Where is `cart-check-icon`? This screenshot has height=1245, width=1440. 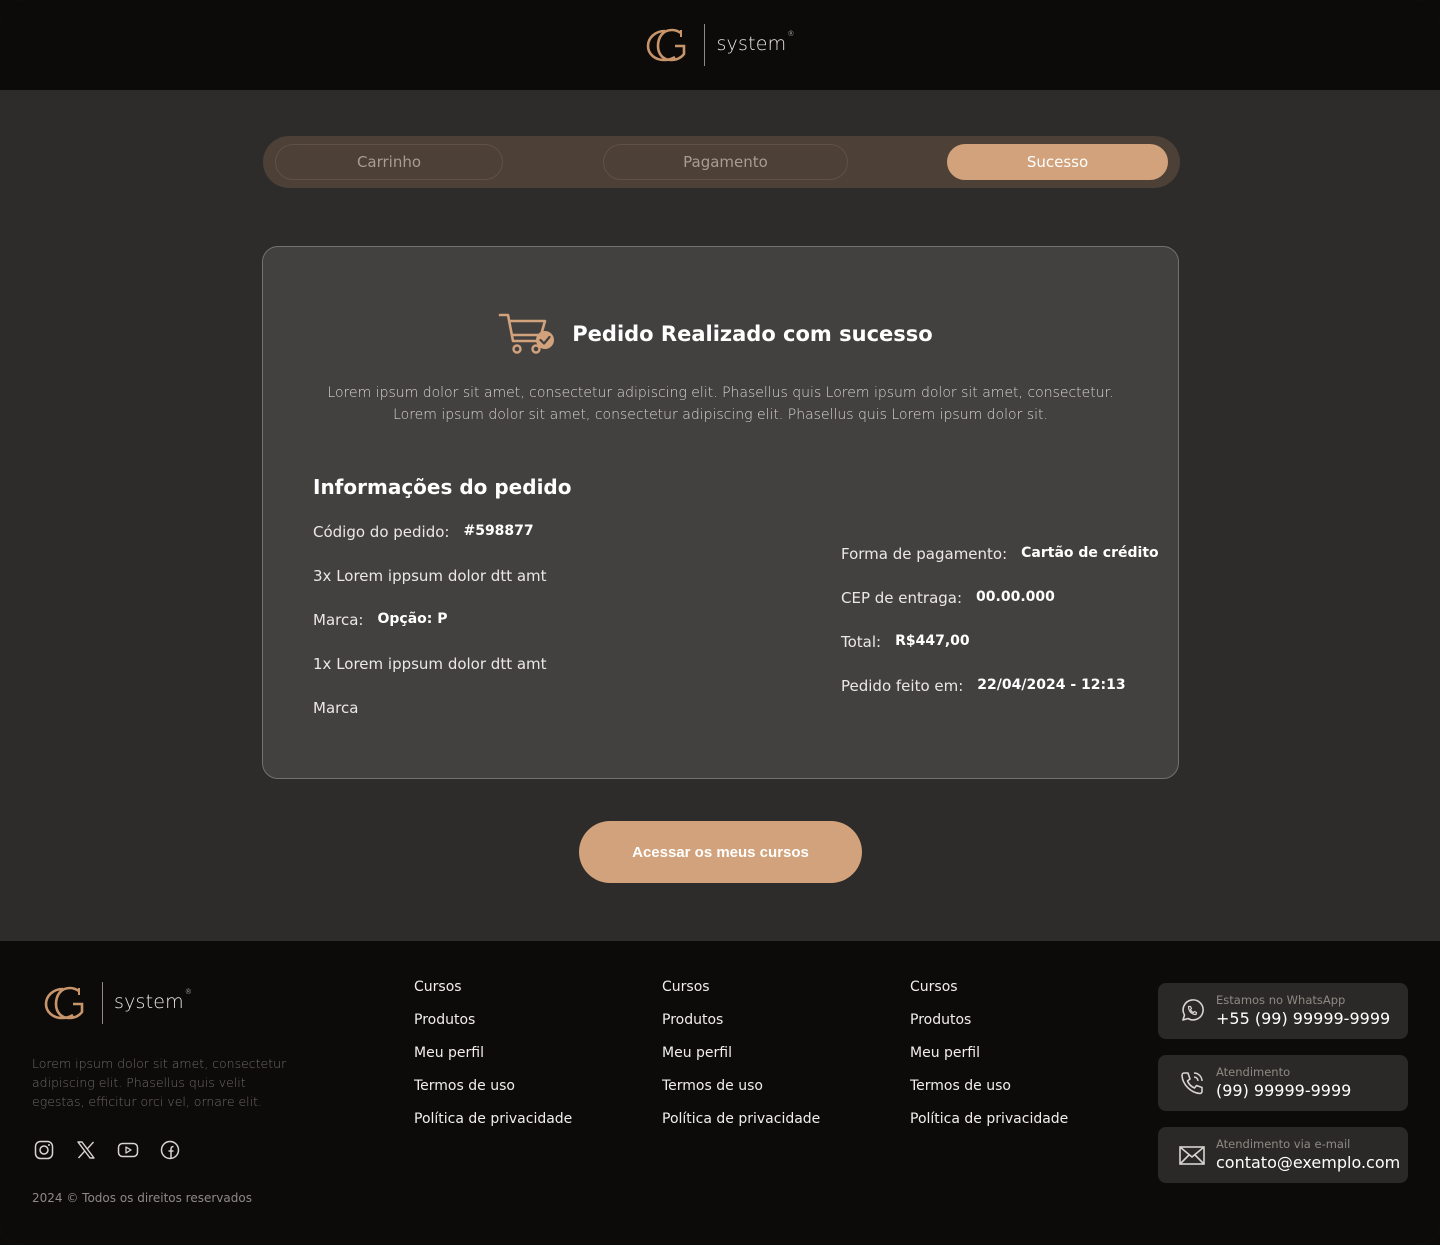
cart-check-icon is located at coordinates (526, 333).